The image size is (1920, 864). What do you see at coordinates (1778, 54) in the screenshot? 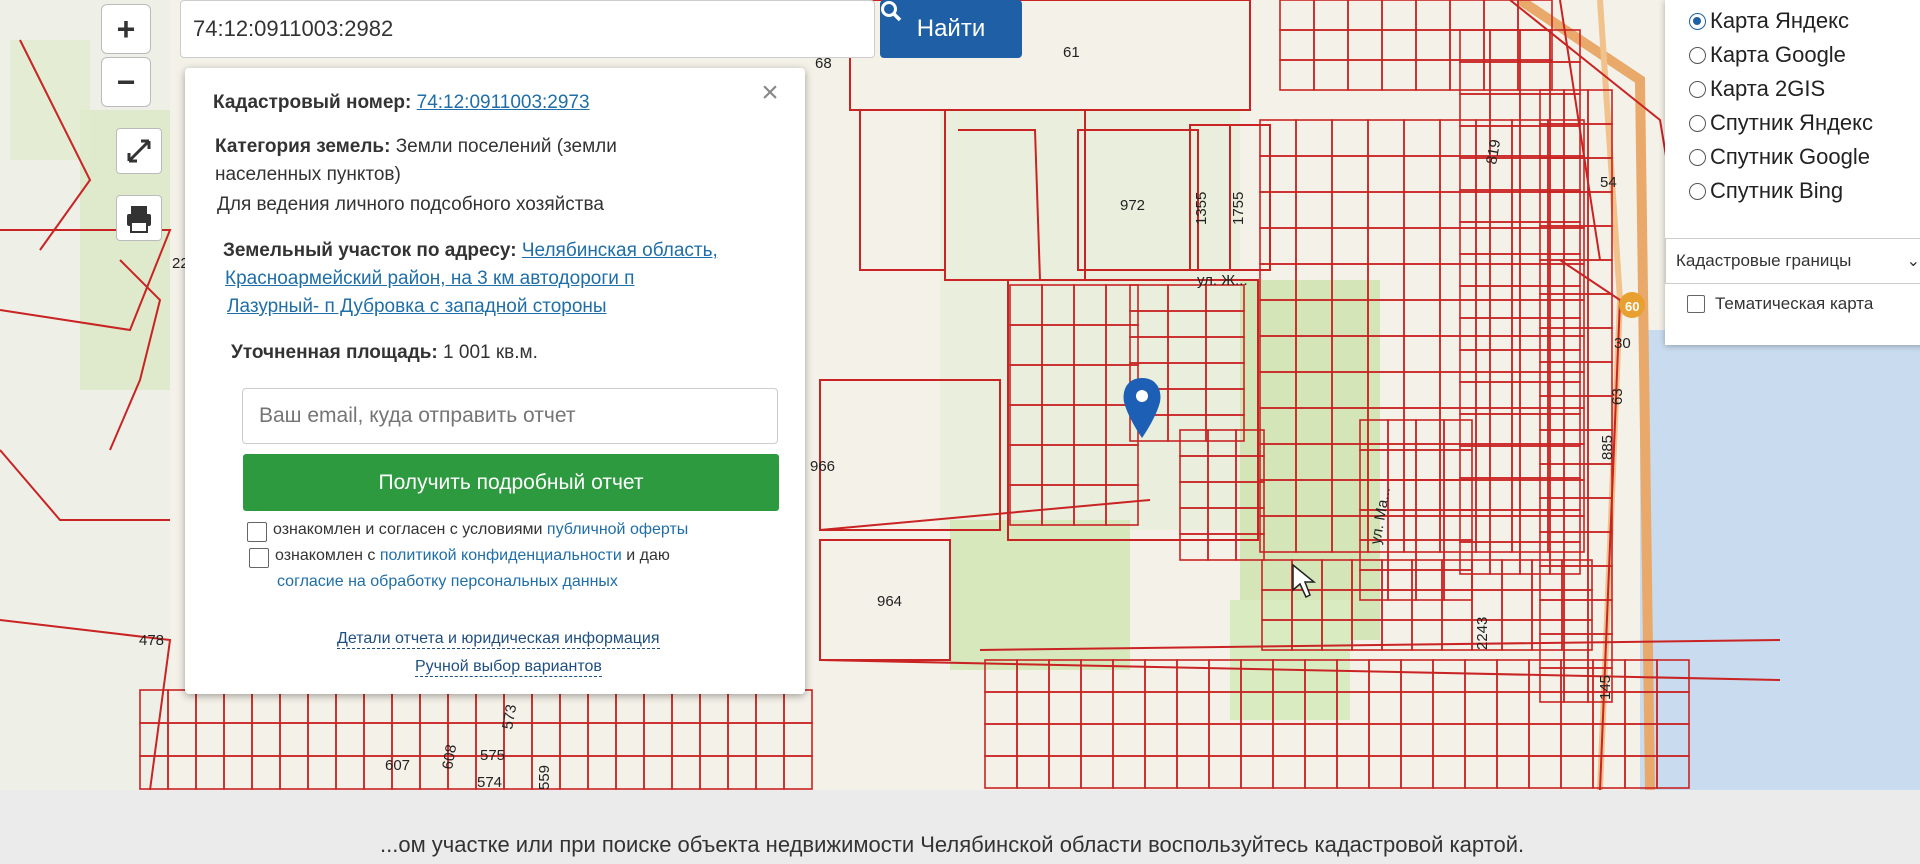
I see `layer-option-label: Карта Google` at bounding box center [1778, 54].